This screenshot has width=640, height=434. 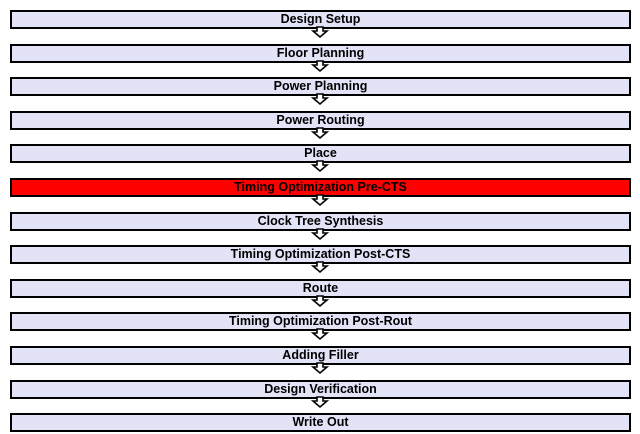 What do you see at coordinates (320, 422) in the screenshot?
I see `flow-step-13: Write Out` at bounding box center [320, 422].